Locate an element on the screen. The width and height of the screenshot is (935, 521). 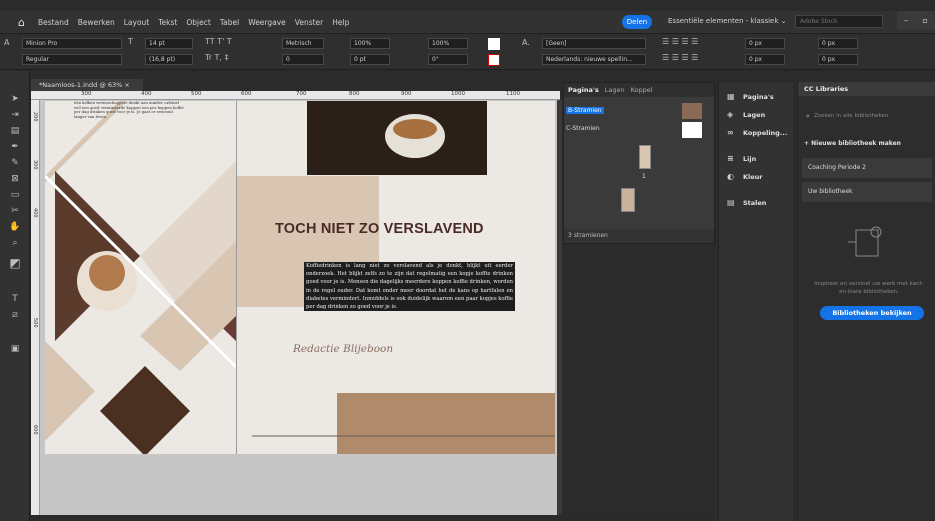
page-tool-icon: ▤ is located at coordinates (15, 131).